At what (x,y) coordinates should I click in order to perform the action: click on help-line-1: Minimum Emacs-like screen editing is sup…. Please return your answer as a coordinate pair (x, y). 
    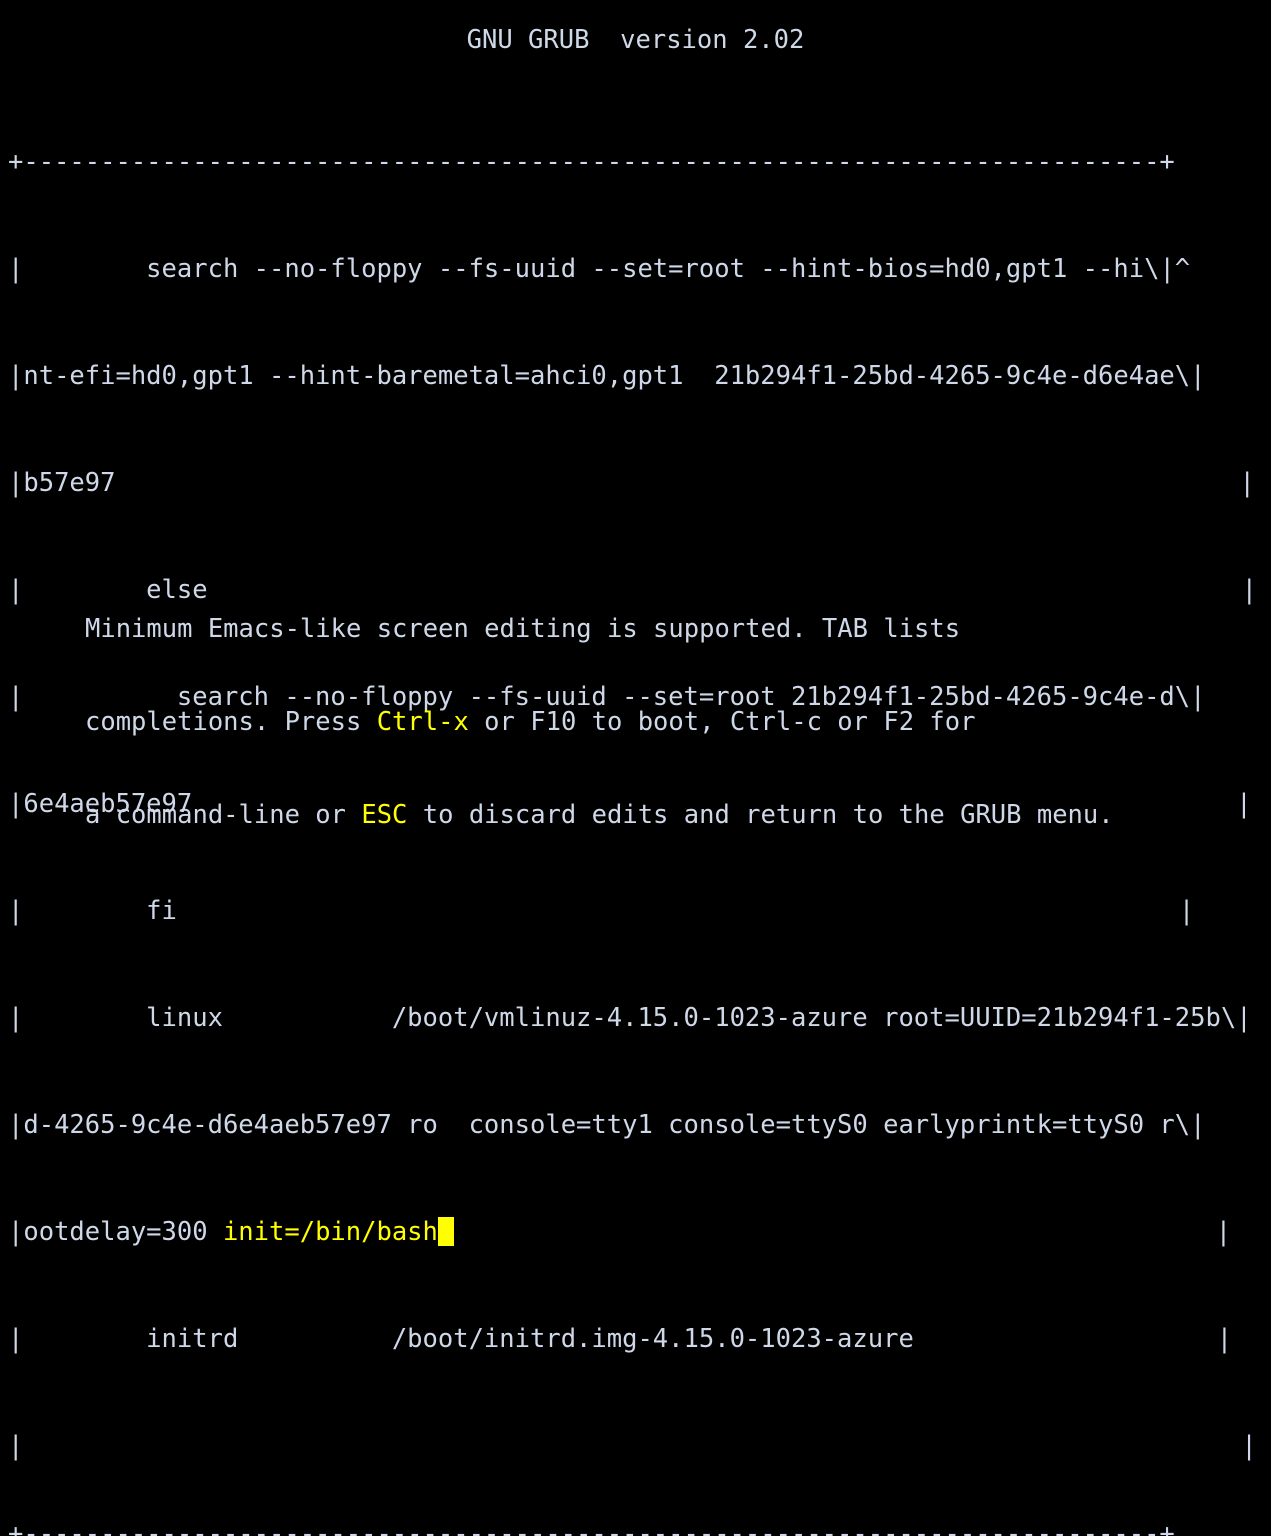
    Looking at the image, I should click on (599, 629).